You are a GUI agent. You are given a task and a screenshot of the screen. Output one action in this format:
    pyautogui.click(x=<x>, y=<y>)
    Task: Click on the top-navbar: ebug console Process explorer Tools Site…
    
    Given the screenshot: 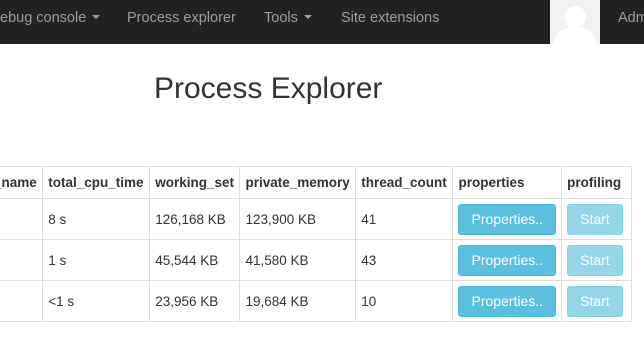 What is the action you would take?
    pyautogui.click(x=322, y=22)
    